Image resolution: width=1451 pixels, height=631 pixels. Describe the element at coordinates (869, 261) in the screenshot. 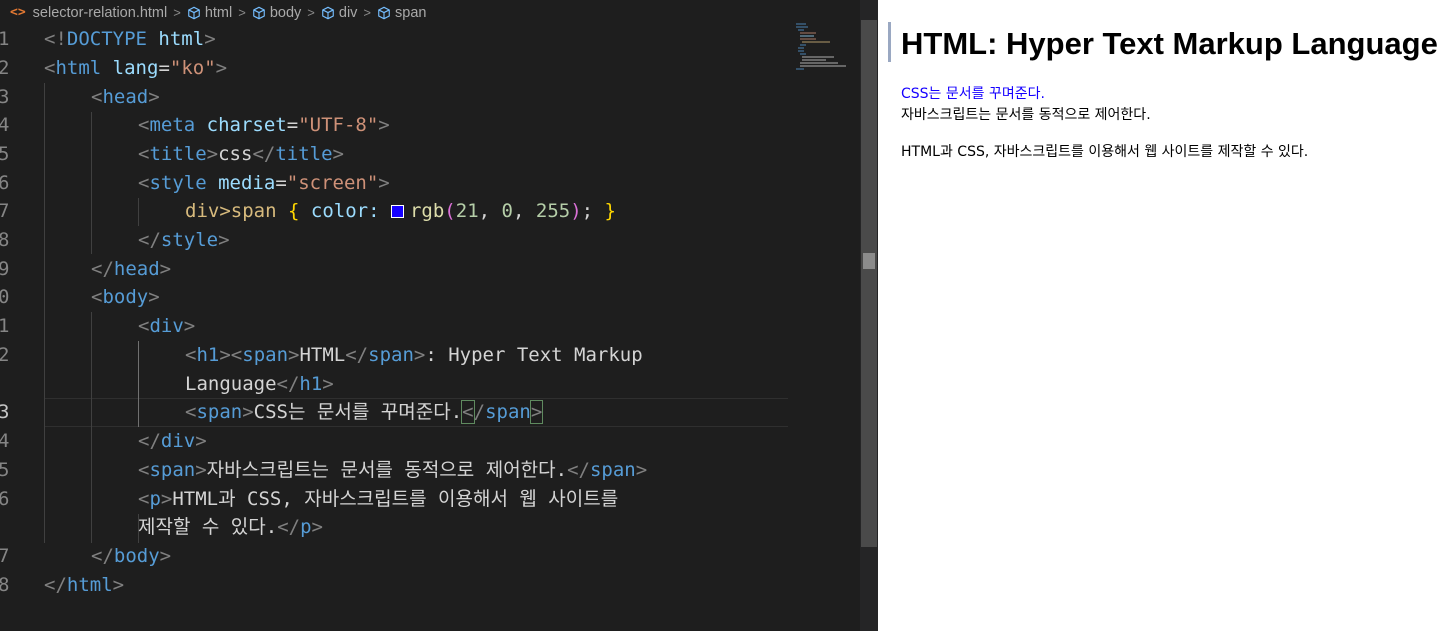

I see `scrollbar-cursor-marker` at that location.